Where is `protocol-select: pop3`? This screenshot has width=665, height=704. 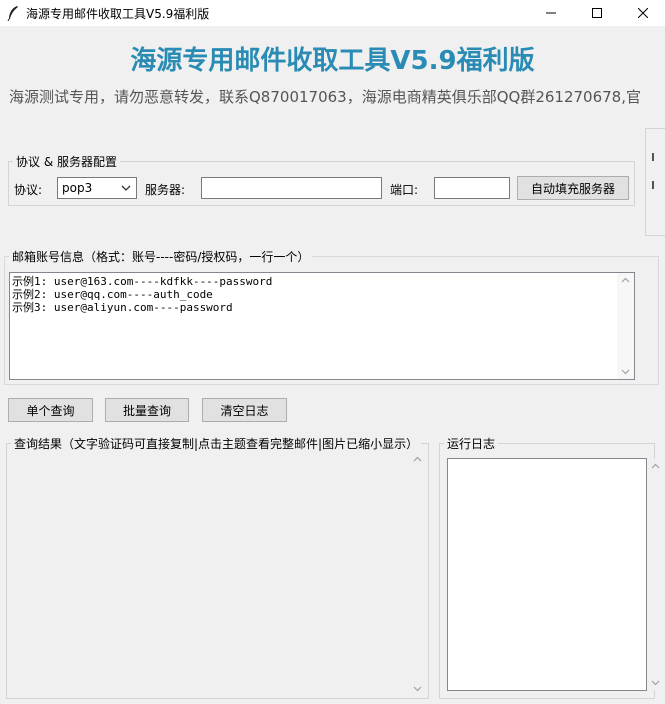
protocol-select: pop3 is located at coordinates (97, 188).